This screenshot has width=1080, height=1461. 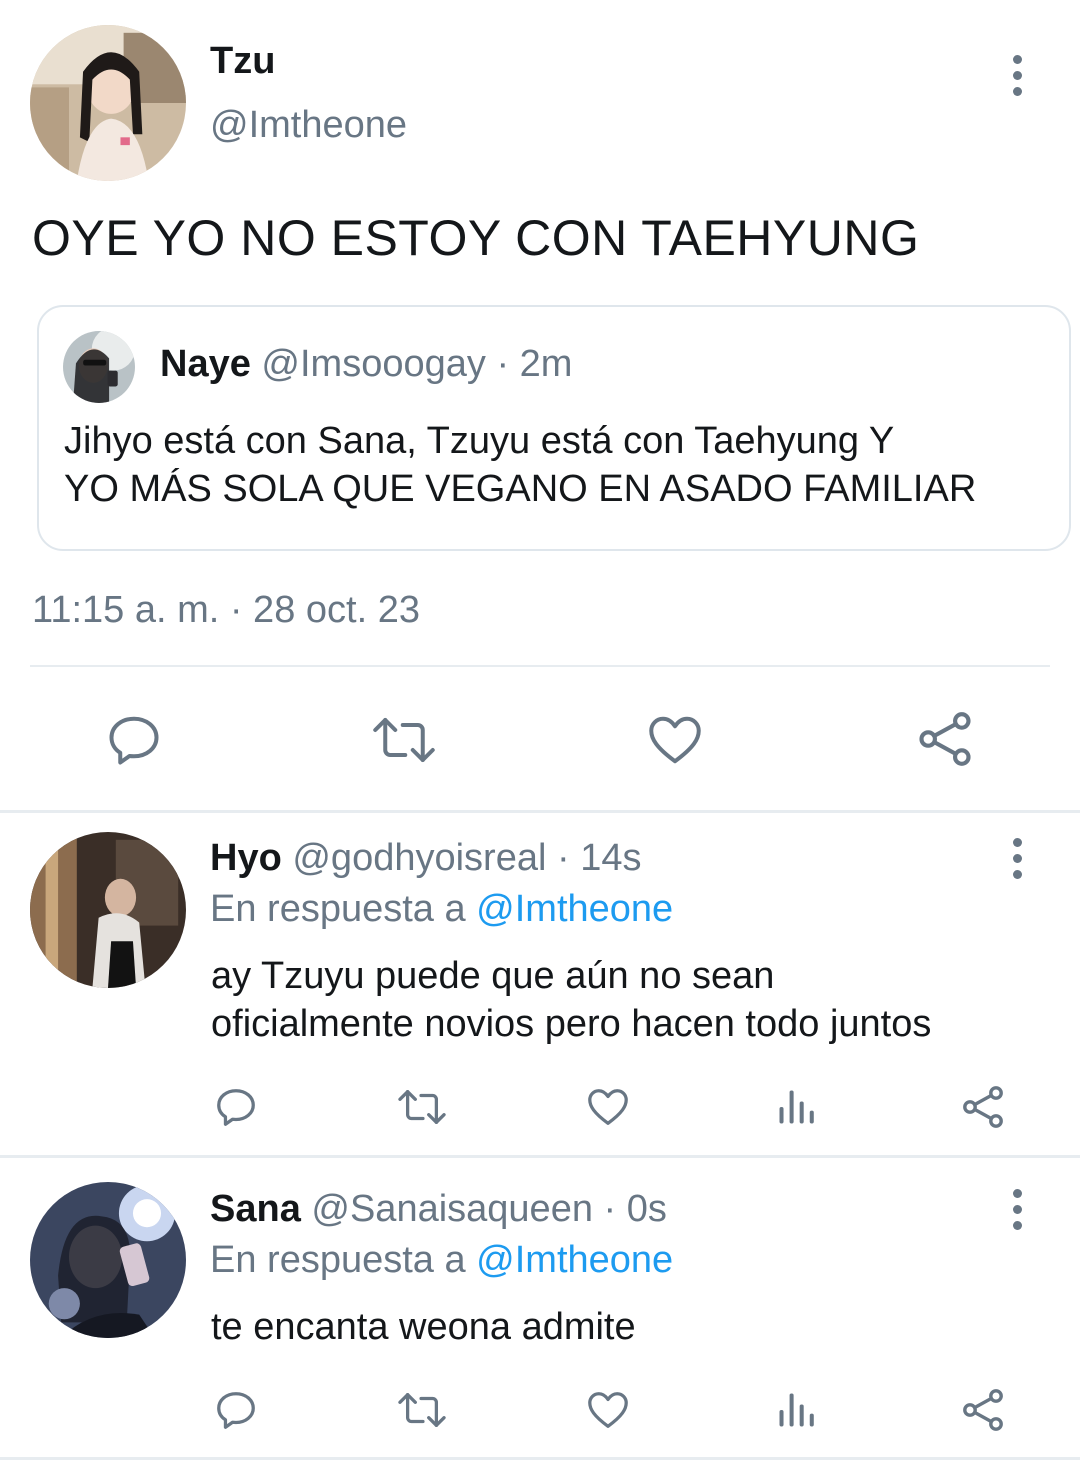 What do you see at coordinates (608, 1107) in the screenshot?
I see `reply1-like-icon` at bounding box center [608, 1107].